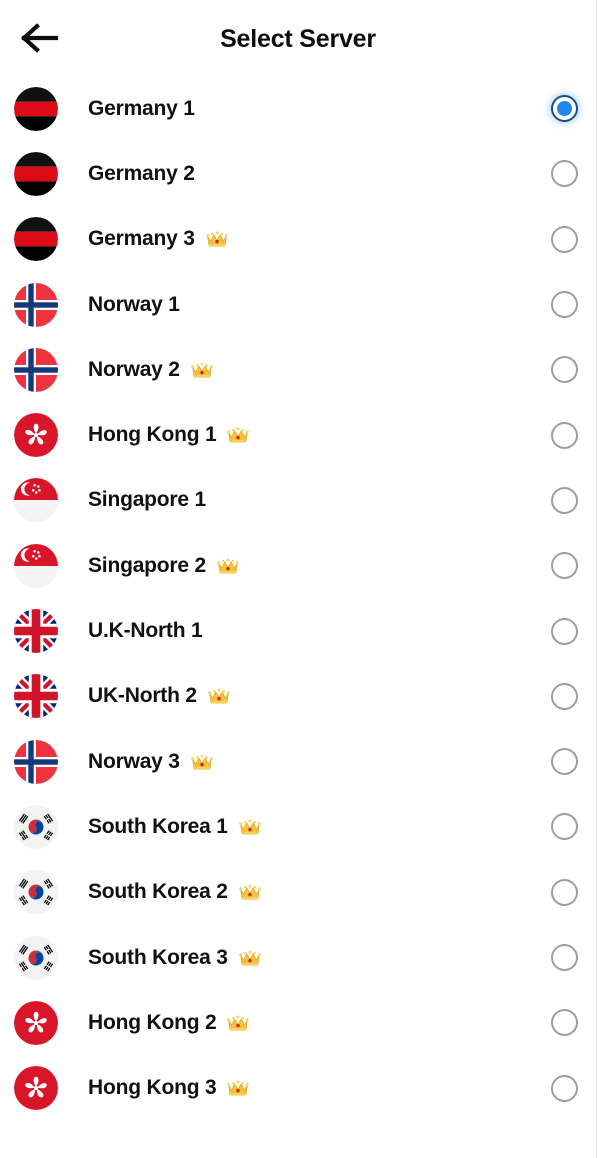 This screenshot has width=597, height=1158. I want to click on server-name: Hong Kong 2, so click(152, 1022).